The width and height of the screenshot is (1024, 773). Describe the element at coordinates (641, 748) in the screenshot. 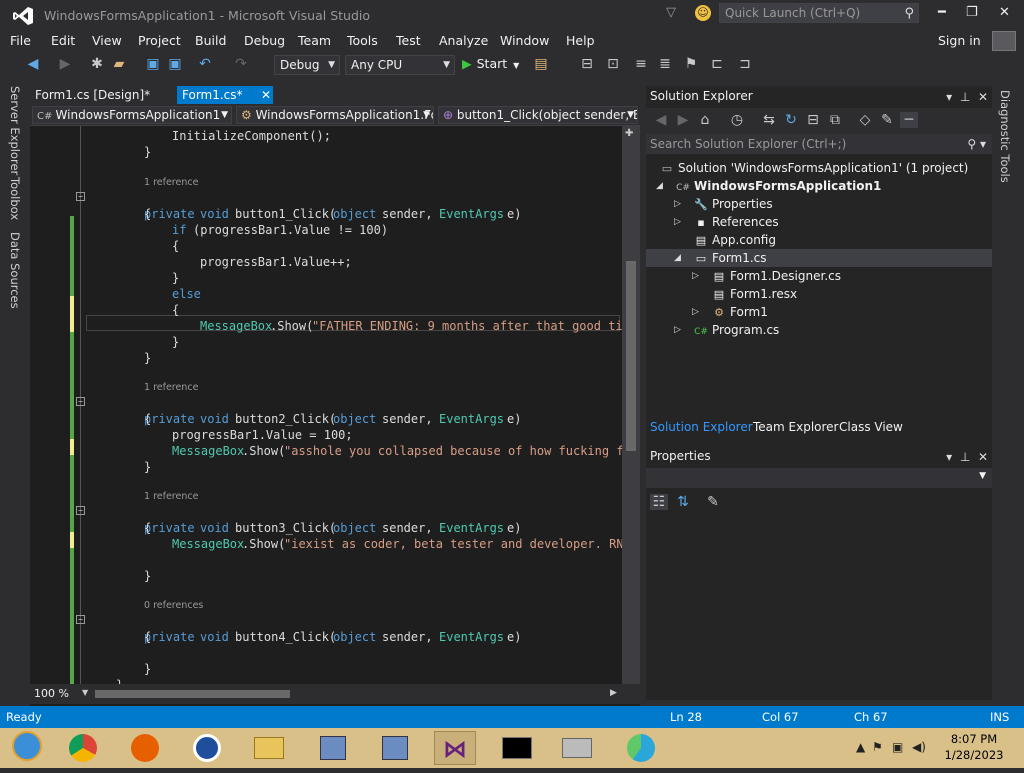

I see `edge-icon` at that location.